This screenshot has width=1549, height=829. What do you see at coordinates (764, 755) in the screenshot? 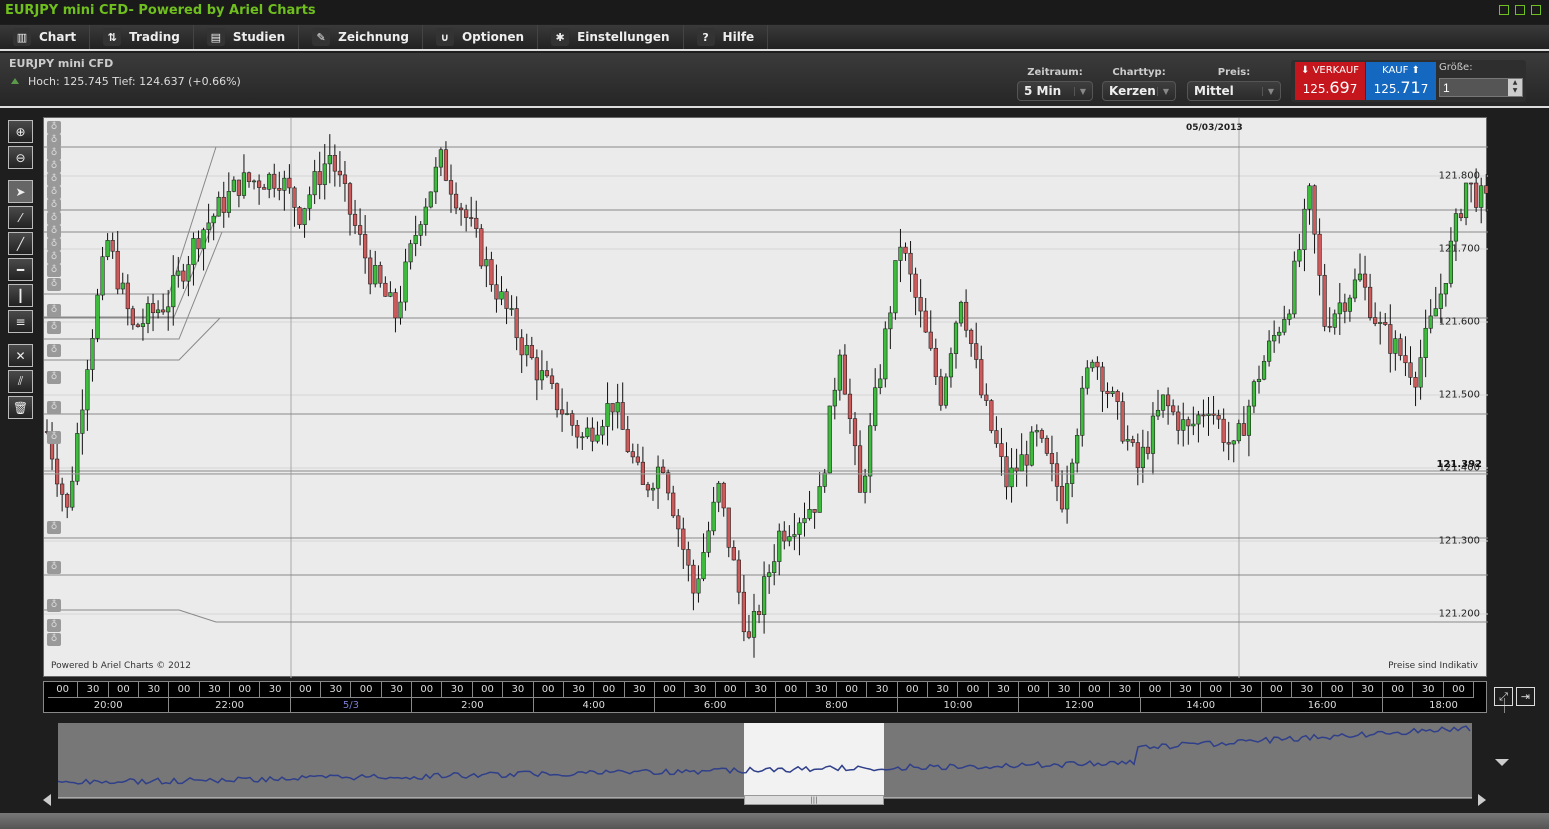
I see `navigator-line` at bounding box center [764, 755].